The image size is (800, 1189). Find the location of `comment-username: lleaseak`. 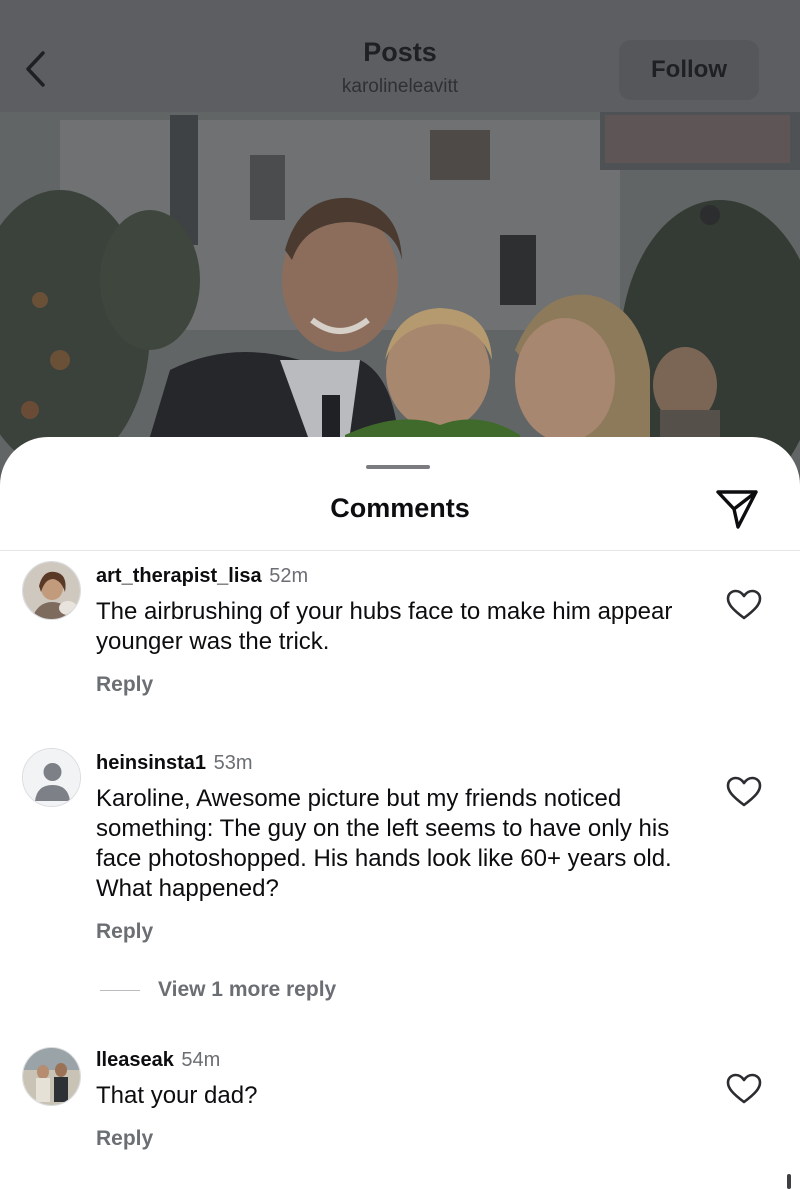

comment-username: lleaseak is located at coordinates (135, 1060).